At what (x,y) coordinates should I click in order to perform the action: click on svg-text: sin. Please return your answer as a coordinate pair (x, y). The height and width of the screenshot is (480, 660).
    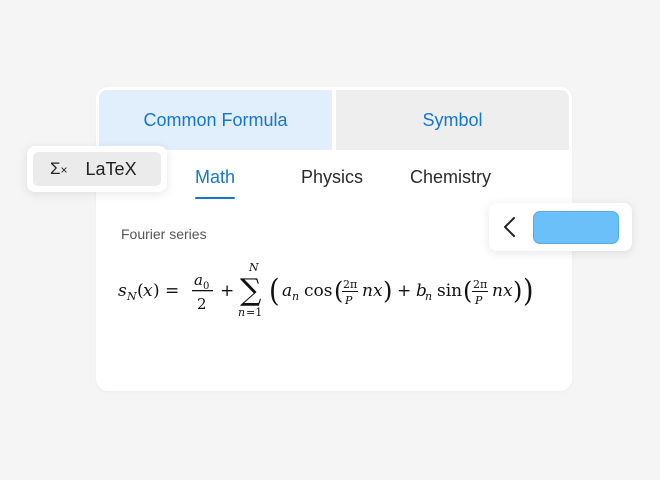
    Looking at the image, I should click on (449, 291).